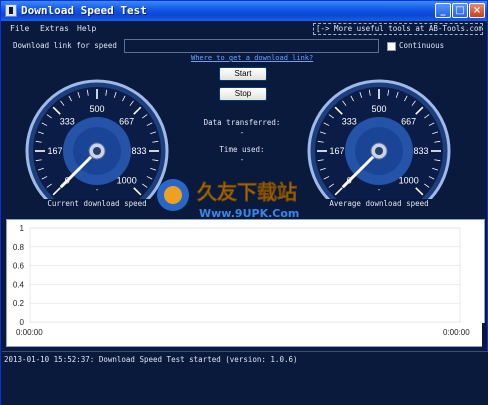 The image size is (488, 405). I want to click on y-tick-label: 0, so click(22, 322).